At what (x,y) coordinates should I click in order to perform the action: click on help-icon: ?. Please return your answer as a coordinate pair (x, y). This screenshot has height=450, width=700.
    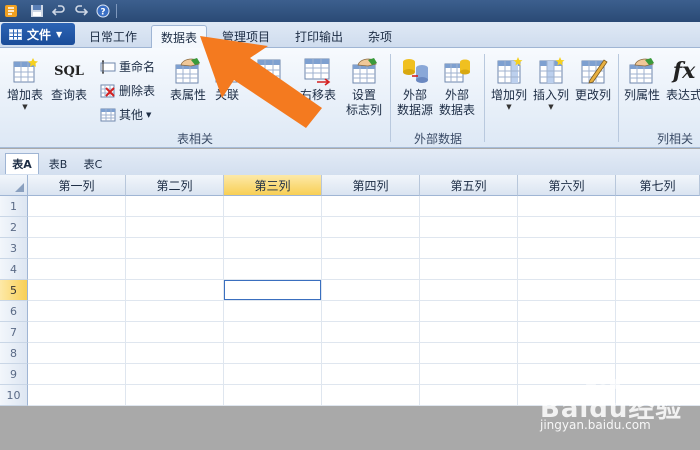
    Looking at the image, I should click on (103, 11).